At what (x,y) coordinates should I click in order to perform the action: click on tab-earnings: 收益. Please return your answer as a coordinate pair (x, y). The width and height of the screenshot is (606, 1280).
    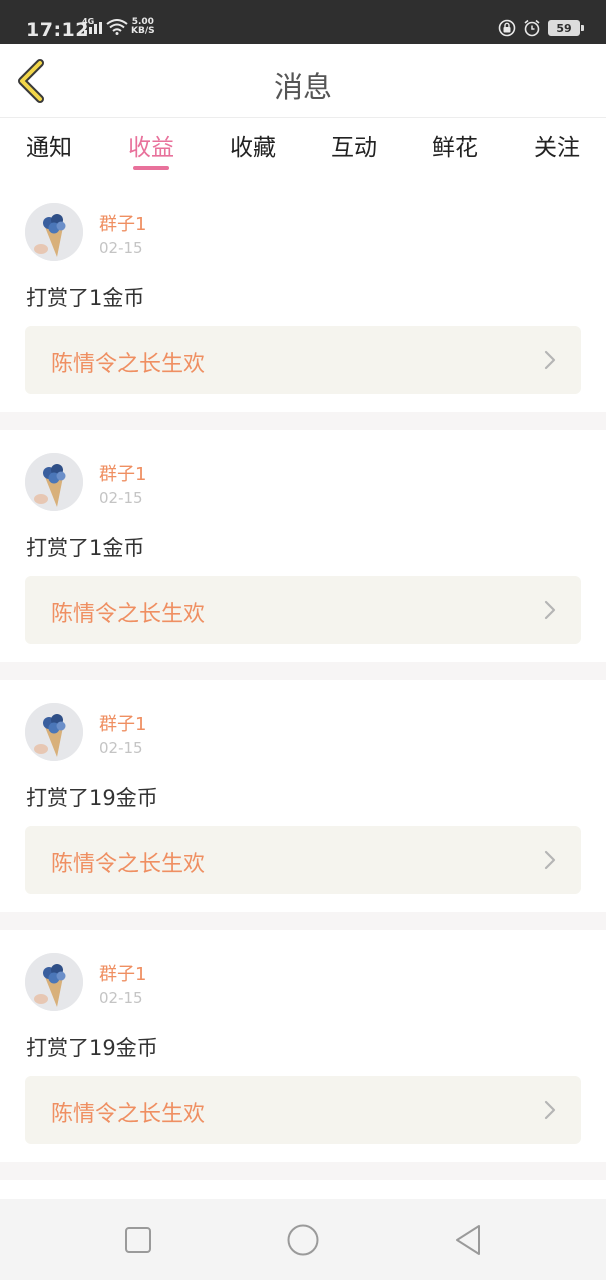
    Looking at the image, I should click on (151, 149).